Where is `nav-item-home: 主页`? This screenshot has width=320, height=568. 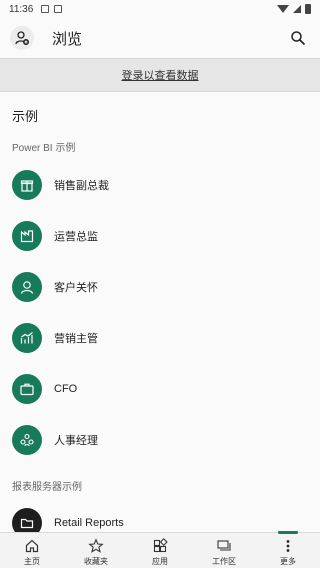
nav-item-home: 主页 is located at coordinates (32, 550).